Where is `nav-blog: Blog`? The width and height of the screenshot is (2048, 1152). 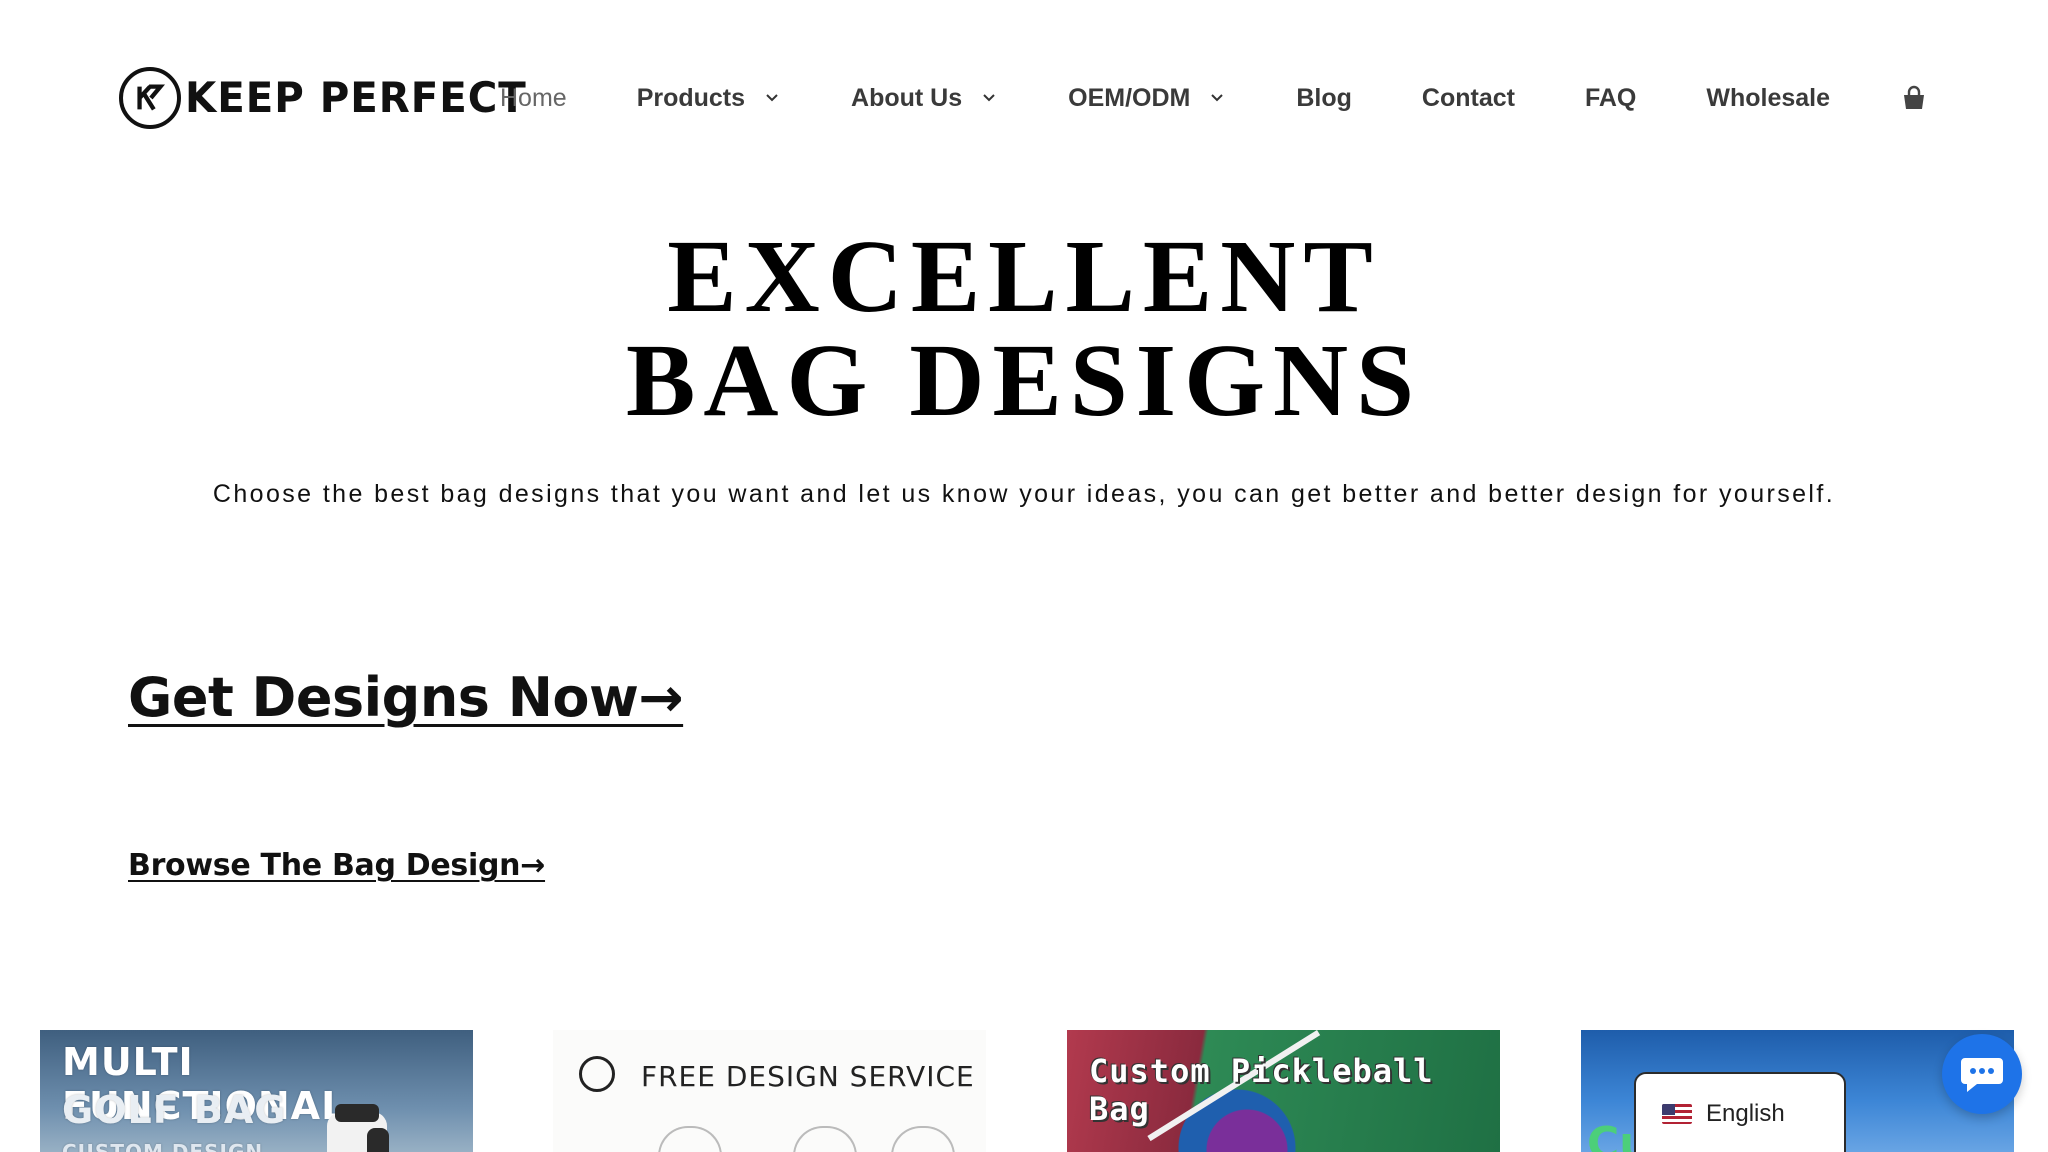 nav-blog: Blog is located at coordinates (1324, 98).